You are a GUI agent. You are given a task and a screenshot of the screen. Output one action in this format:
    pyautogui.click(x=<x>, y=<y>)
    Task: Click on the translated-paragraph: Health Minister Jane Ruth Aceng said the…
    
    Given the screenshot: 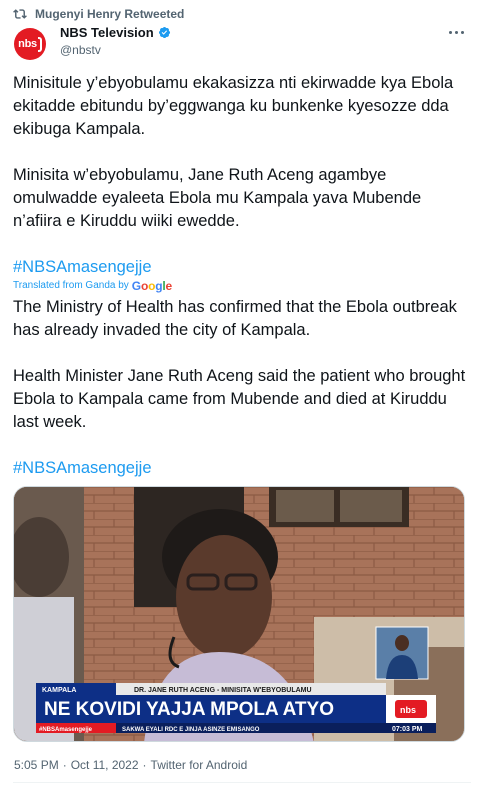 What is the action you would take?
    pyautogui.click(x=239, y=399)
    